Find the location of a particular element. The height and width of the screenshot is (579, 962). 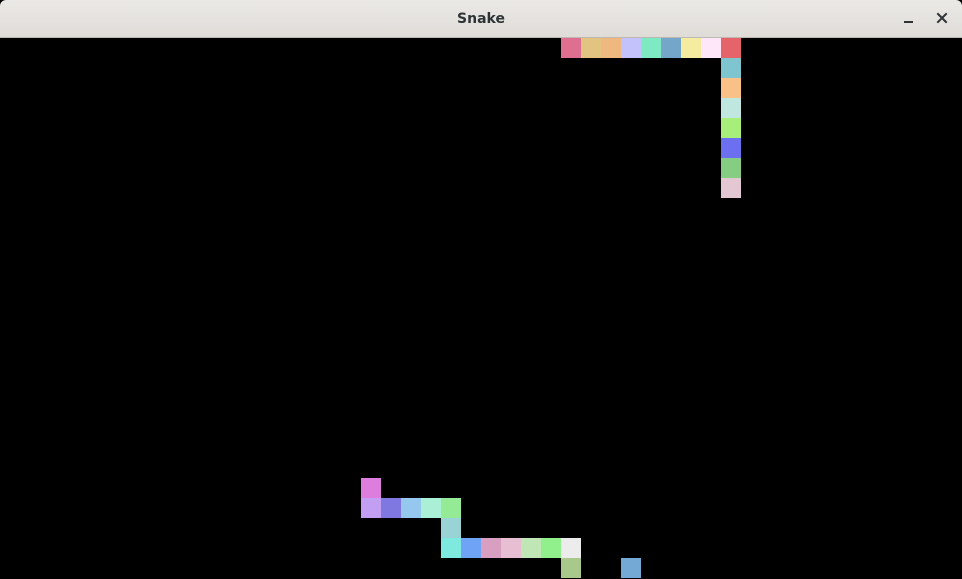

close-button is located at coordinates (942, 19).